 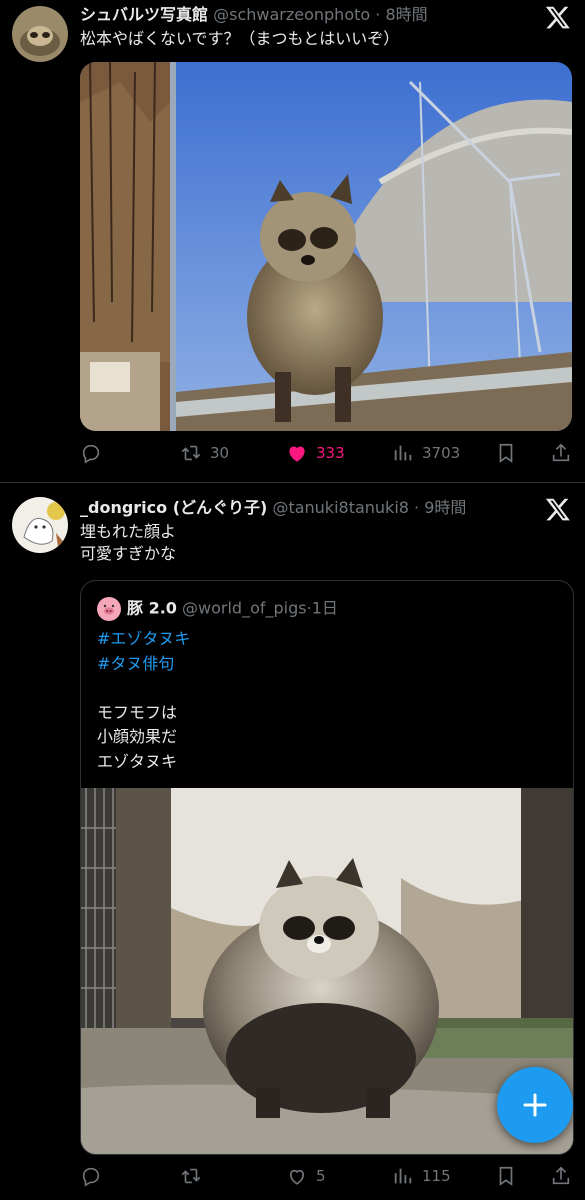 What do you see at coordinates (204, 453) in the screenshot?
I see `retweet-button: 30` at bounding box center [204, 453].